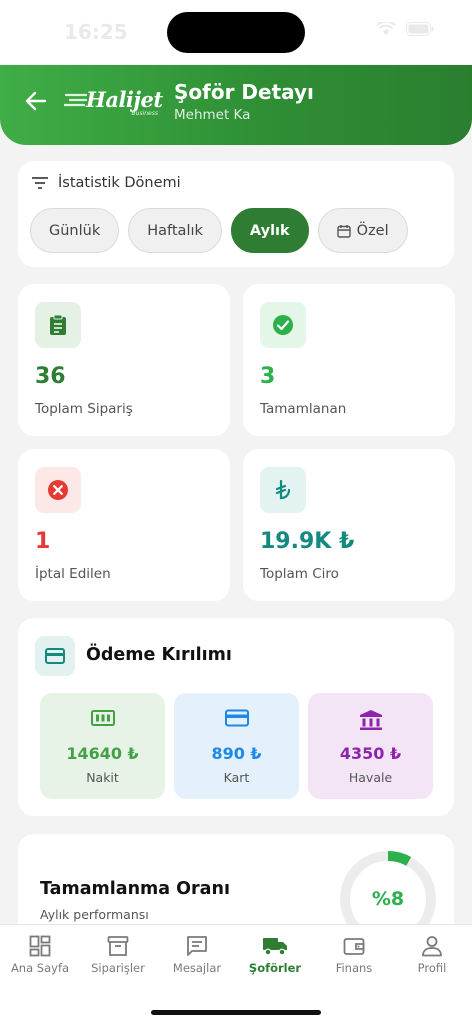  I want to click on tab-label: Şoförler, so click(275, 968).